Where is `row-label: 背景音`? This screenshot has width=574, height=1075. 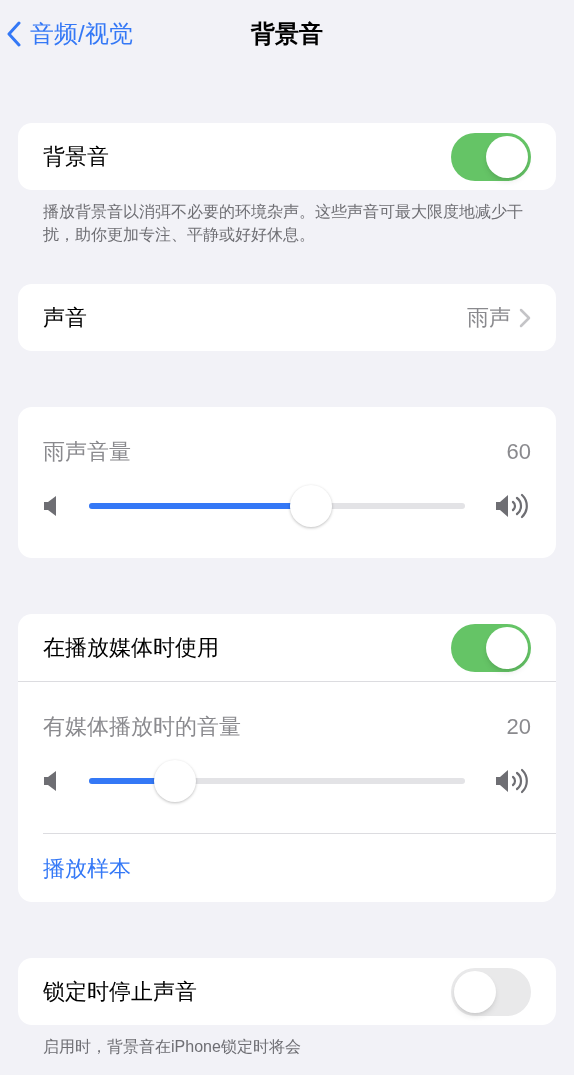
row-label: 背景音 is located at coordinates (76, 157).